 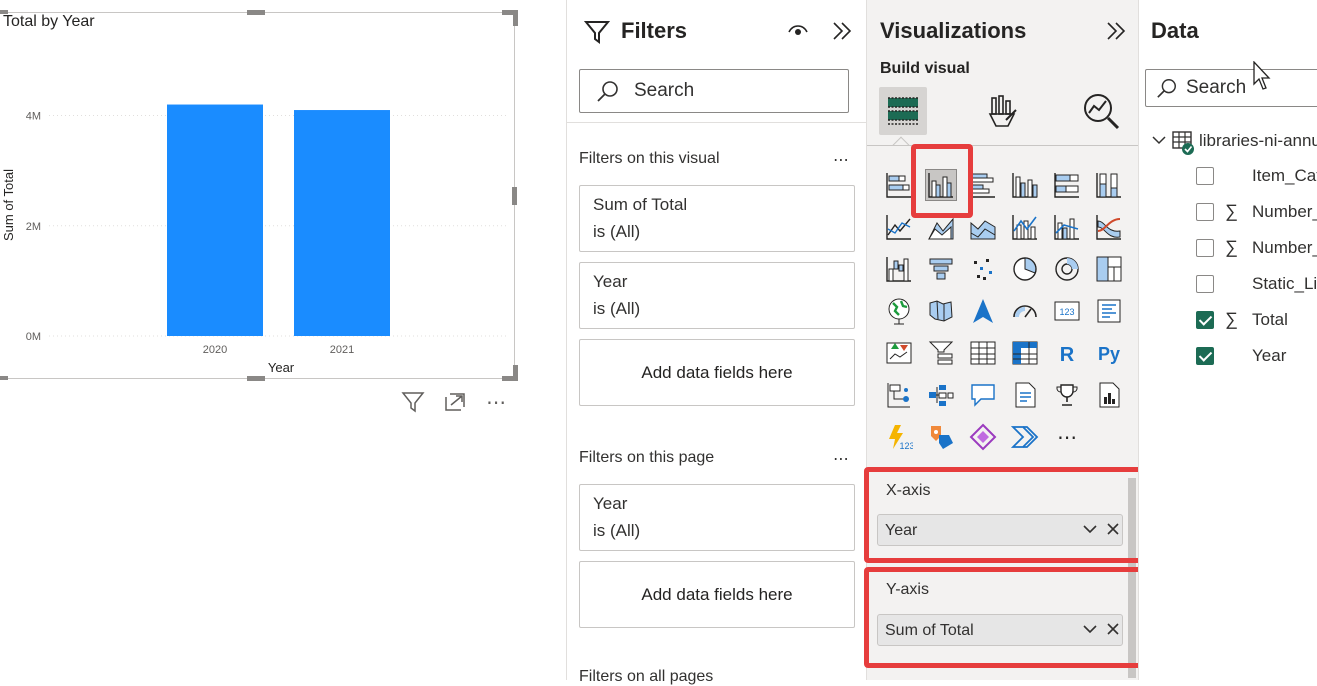 I want to click on field-row: ∑ Number_of_Items, so click(x=1228, y=213).